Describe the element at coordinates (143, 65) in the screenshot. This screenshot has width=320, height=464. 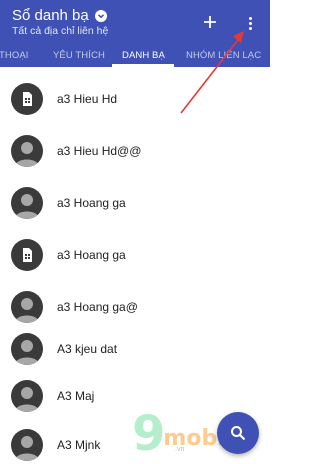
I see `tab-indicator` at that location.